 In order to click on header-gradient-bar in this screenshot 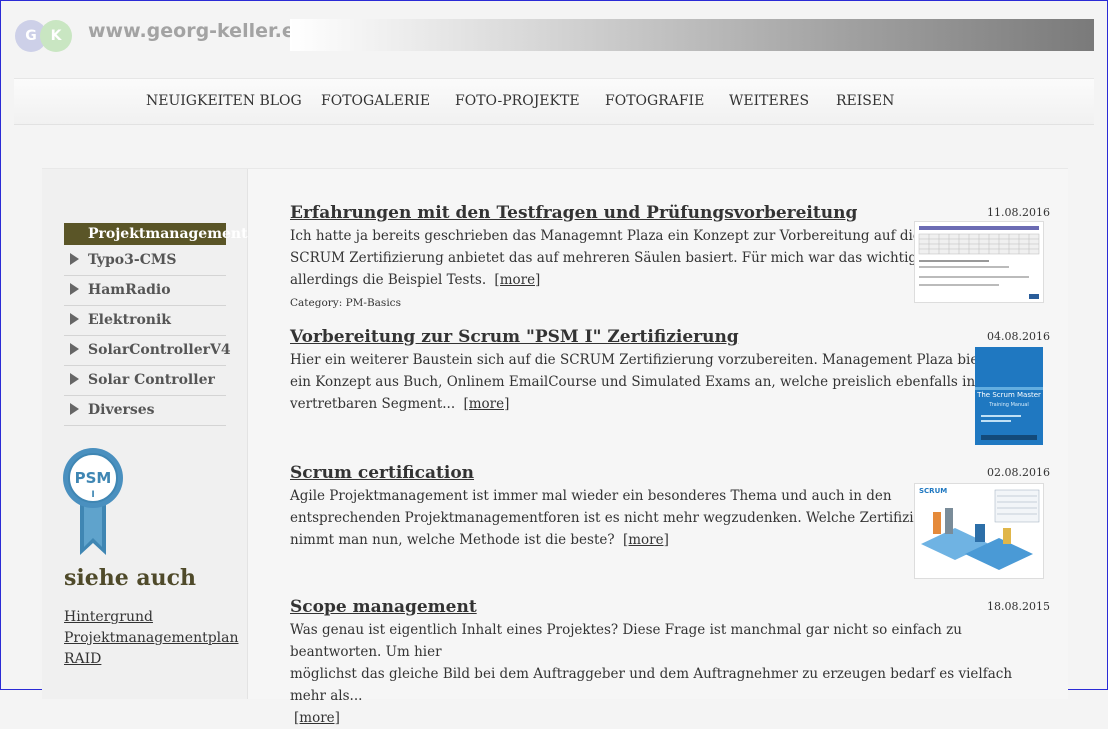, I will do `click(692, 35)`.